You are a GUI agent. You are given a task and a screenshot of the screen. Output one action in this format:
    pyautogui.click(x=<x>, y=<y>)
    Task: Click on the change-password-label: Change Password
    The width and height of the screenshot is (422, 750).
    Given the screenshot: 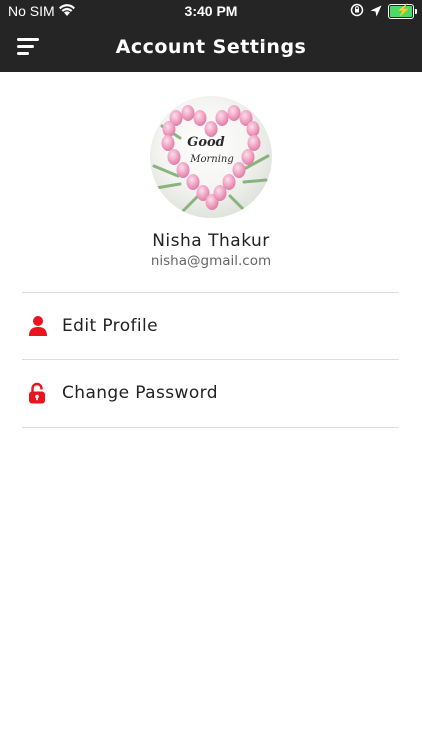 What is the action you would take?
    pyautogui.click(x=140, y=393)
    